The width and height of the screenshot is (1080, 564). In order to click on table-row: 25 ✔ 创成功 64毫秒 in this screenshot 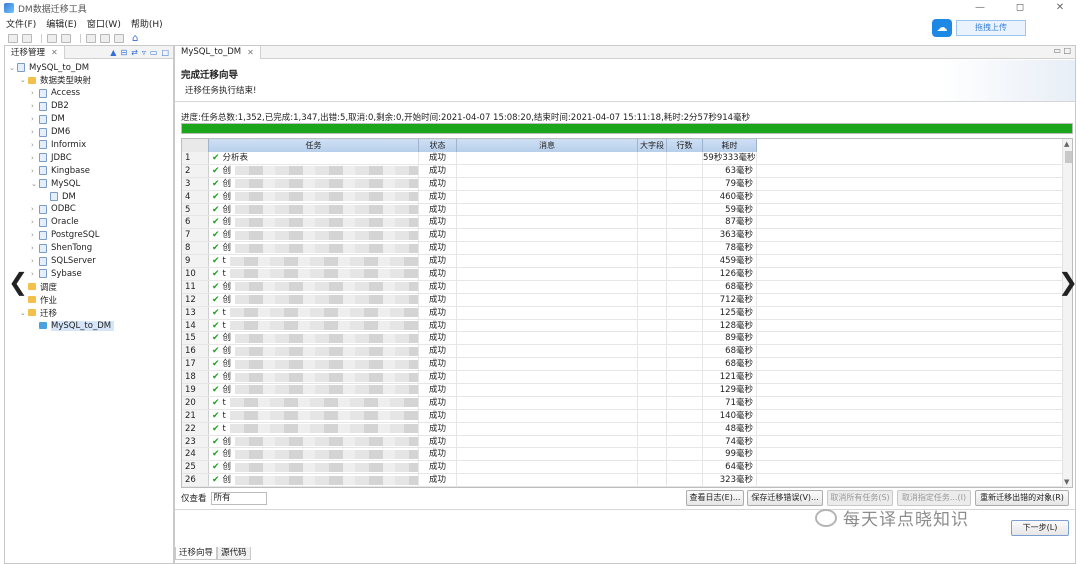, I will do `click(622, 468)`.